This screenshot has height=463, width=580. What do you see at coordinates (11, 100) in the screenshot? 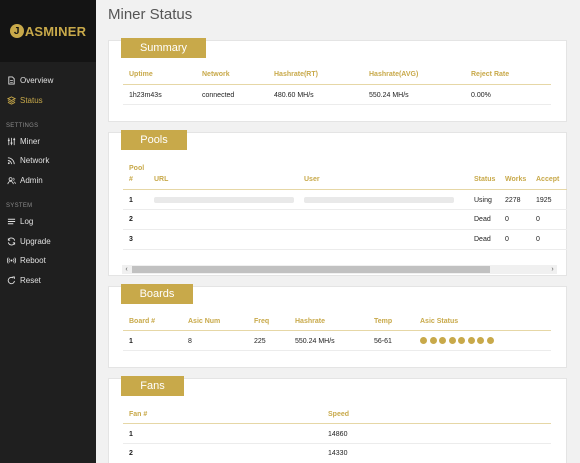
I see `layers-icon` at bounding box center [11, 100].